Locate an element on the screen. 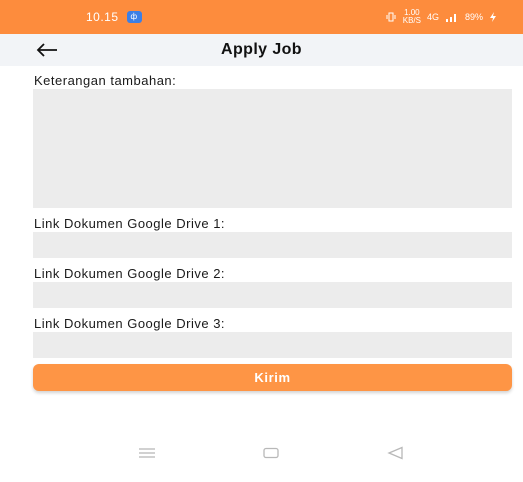  status-bar: 10.15 ф 1.00 KB/S 4G 89% is located at coordinates (261, 17).